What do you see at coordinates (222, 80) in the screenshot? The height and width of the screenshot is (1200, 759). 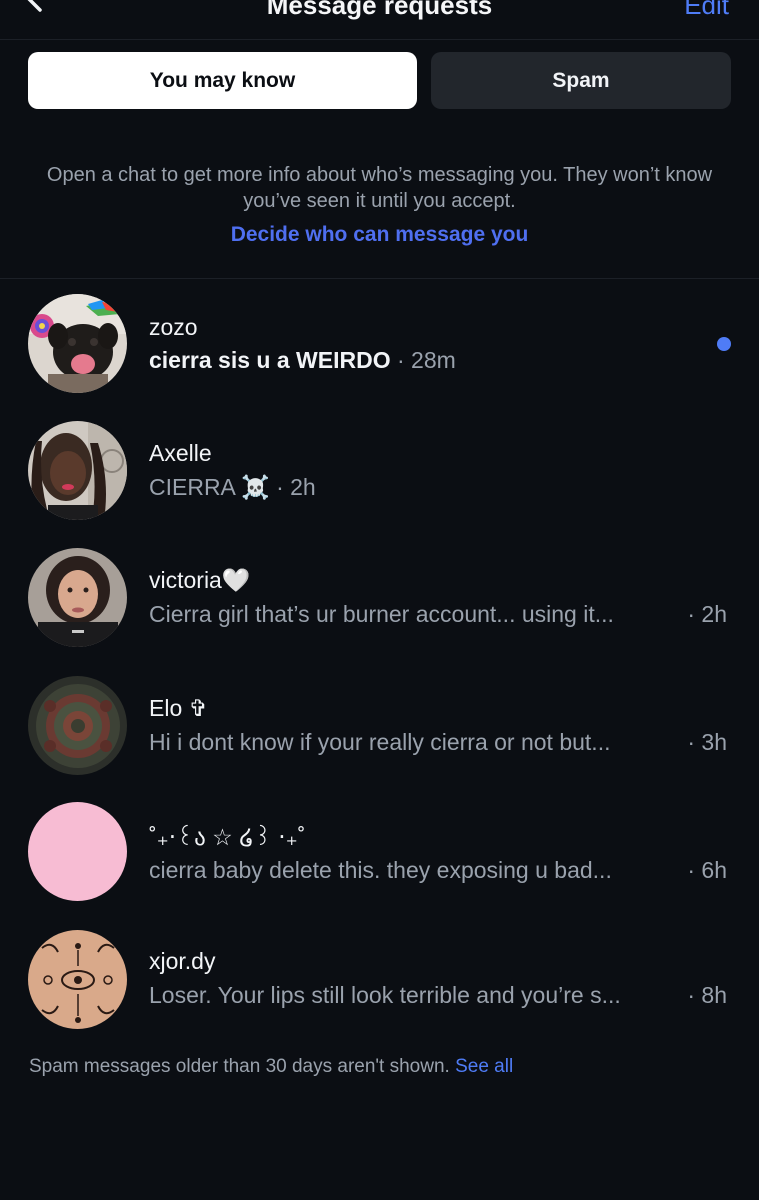 I see `tab-you-may-know: You may know` at bounding box center [222, 80].